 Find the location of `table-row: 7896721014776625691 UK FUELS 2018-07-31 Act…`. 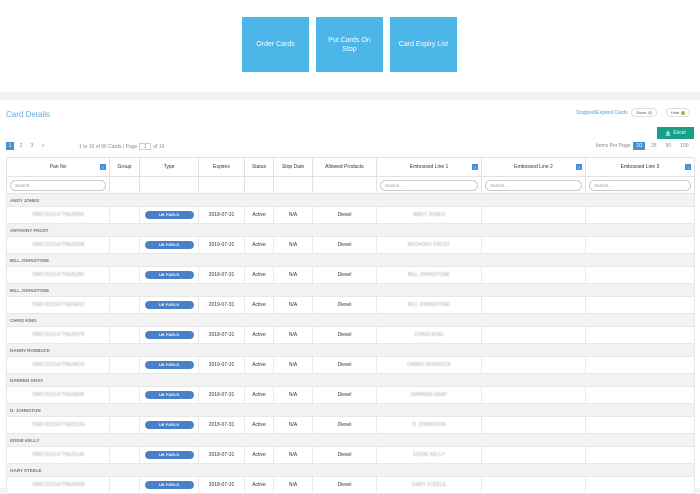

table-row: 7896721014776625691 UK FUELS 2018-07-31 Act… is located at coordinates (350, 215).